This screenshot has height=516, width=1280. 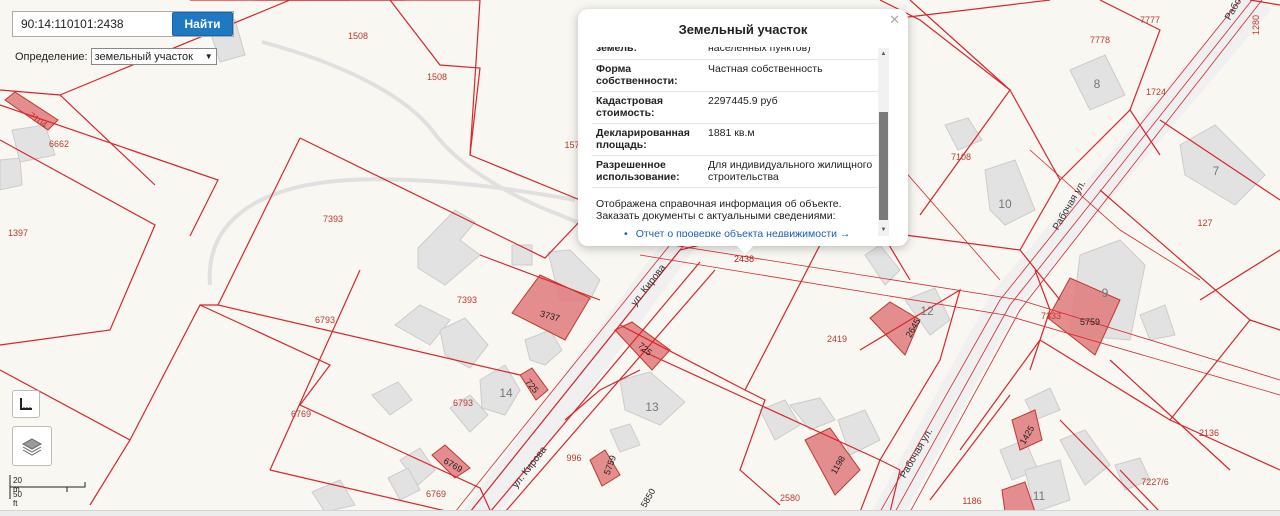 I want to click on house-number: 13, so click(x=652, y=407).